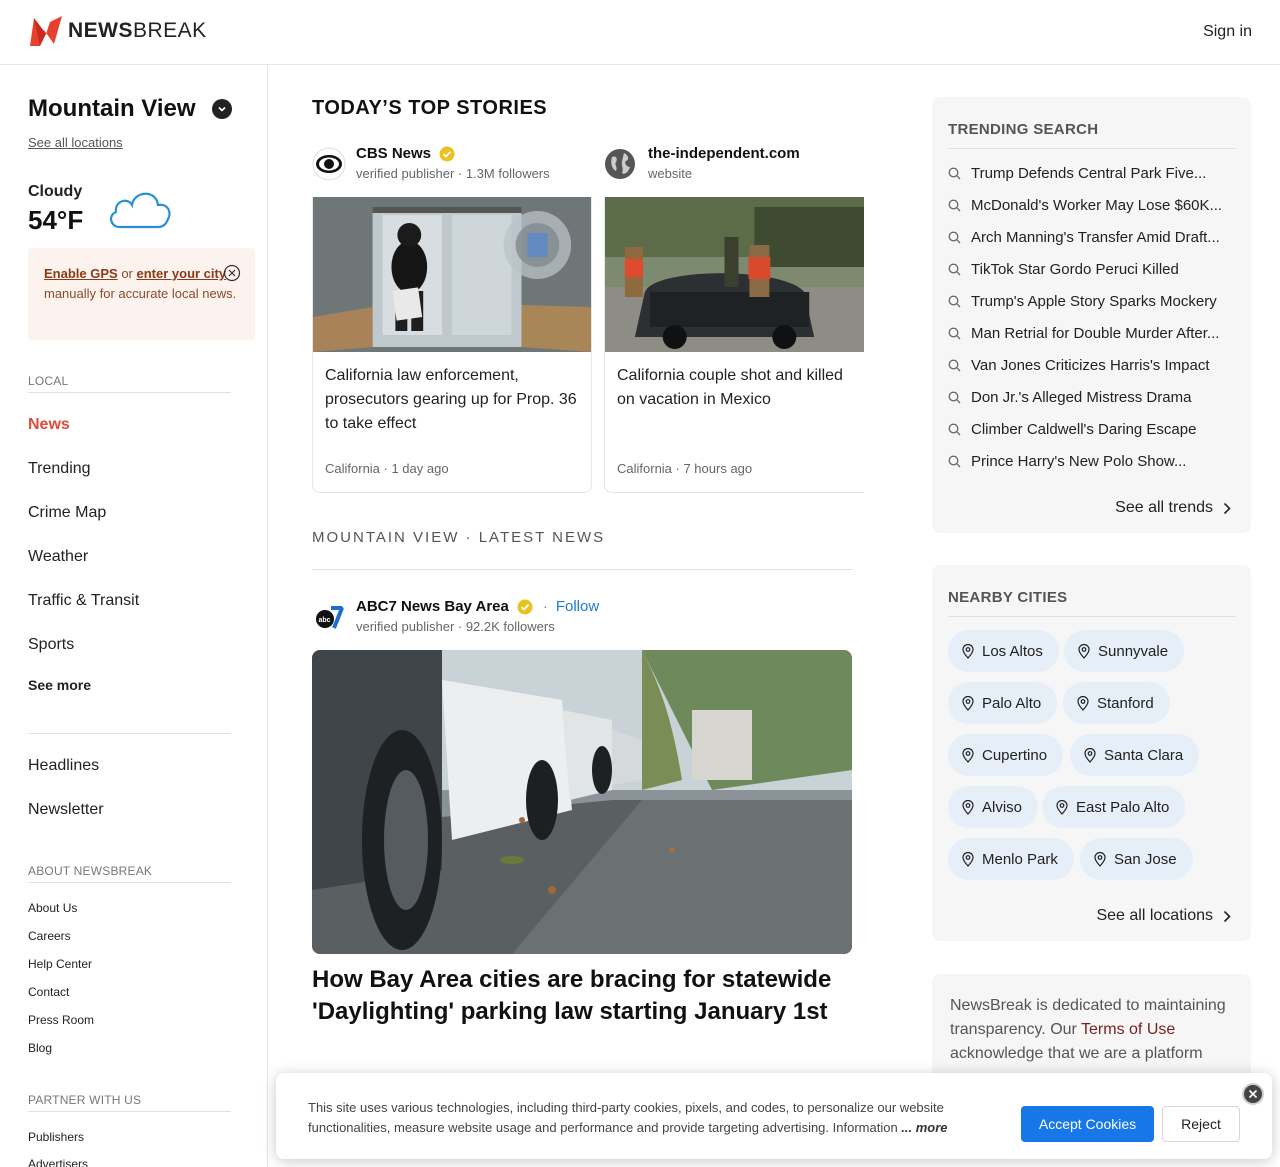 Image resolution: width=1280 pixels, height=1167 pixels. Describe the element at coordinates (620, 164) in the screenshot. I see `globe-icon` at that location.